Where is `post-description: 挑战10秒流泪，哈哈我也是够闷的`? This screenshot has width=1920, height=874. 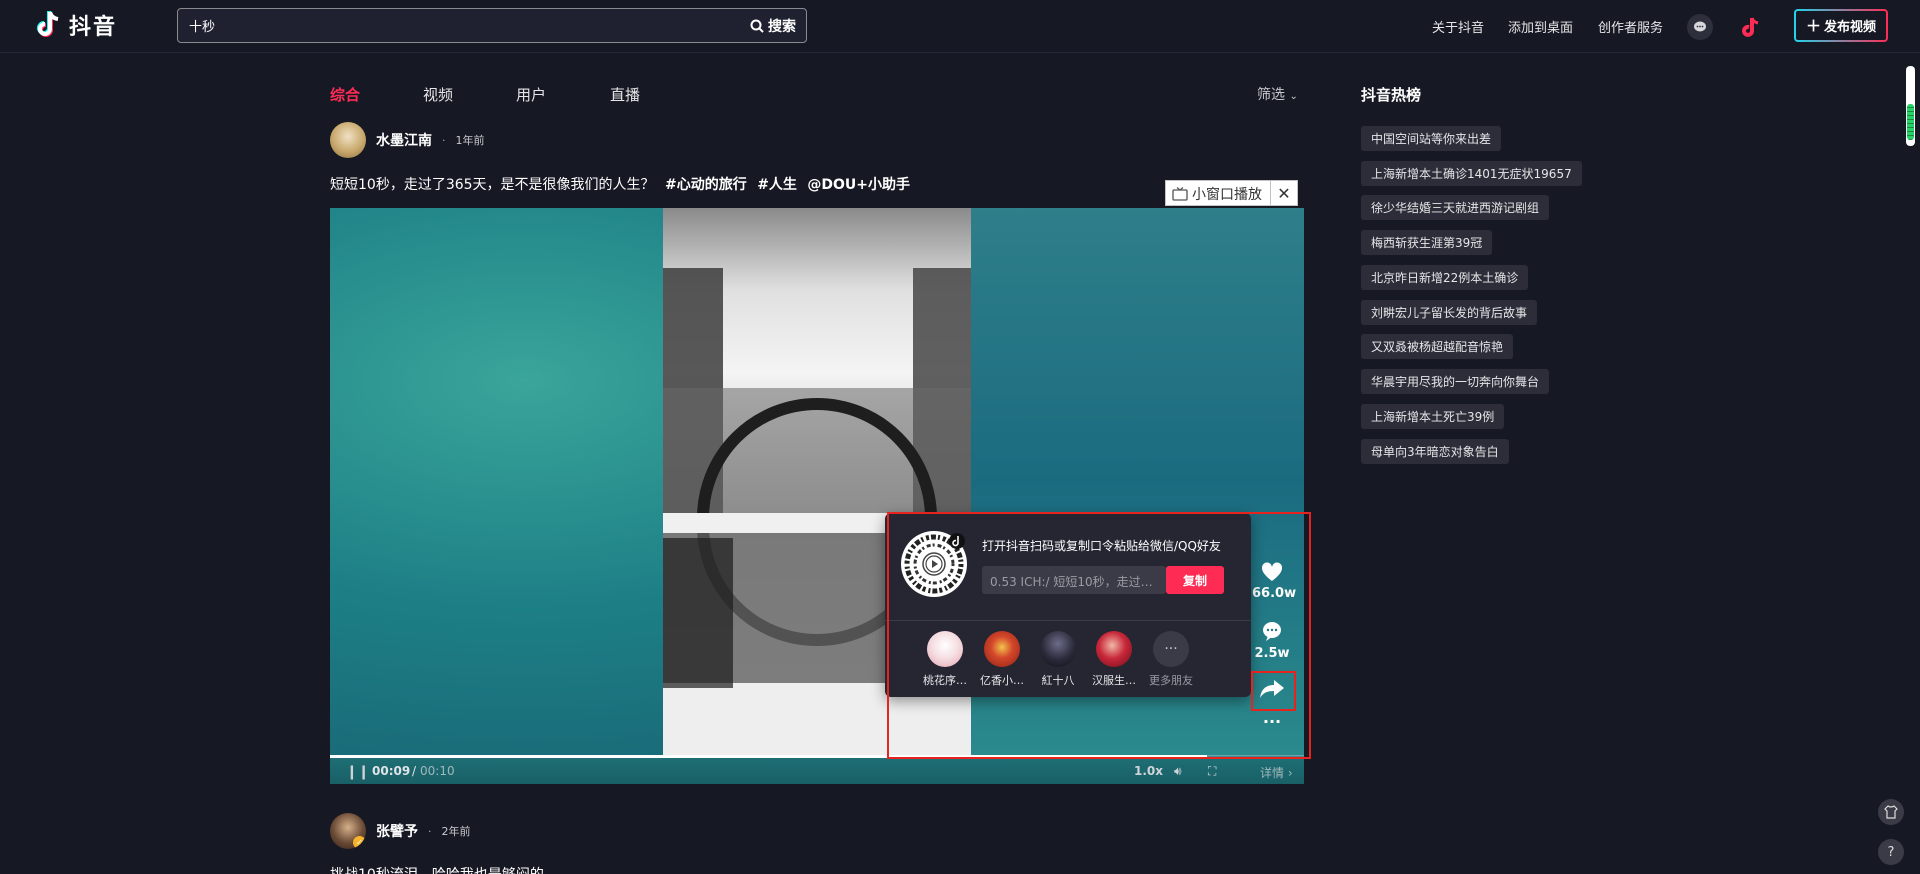
post-description: 挑战10秒流泪，哈哈我也是够闷的 is located at coordinates (437, 869).